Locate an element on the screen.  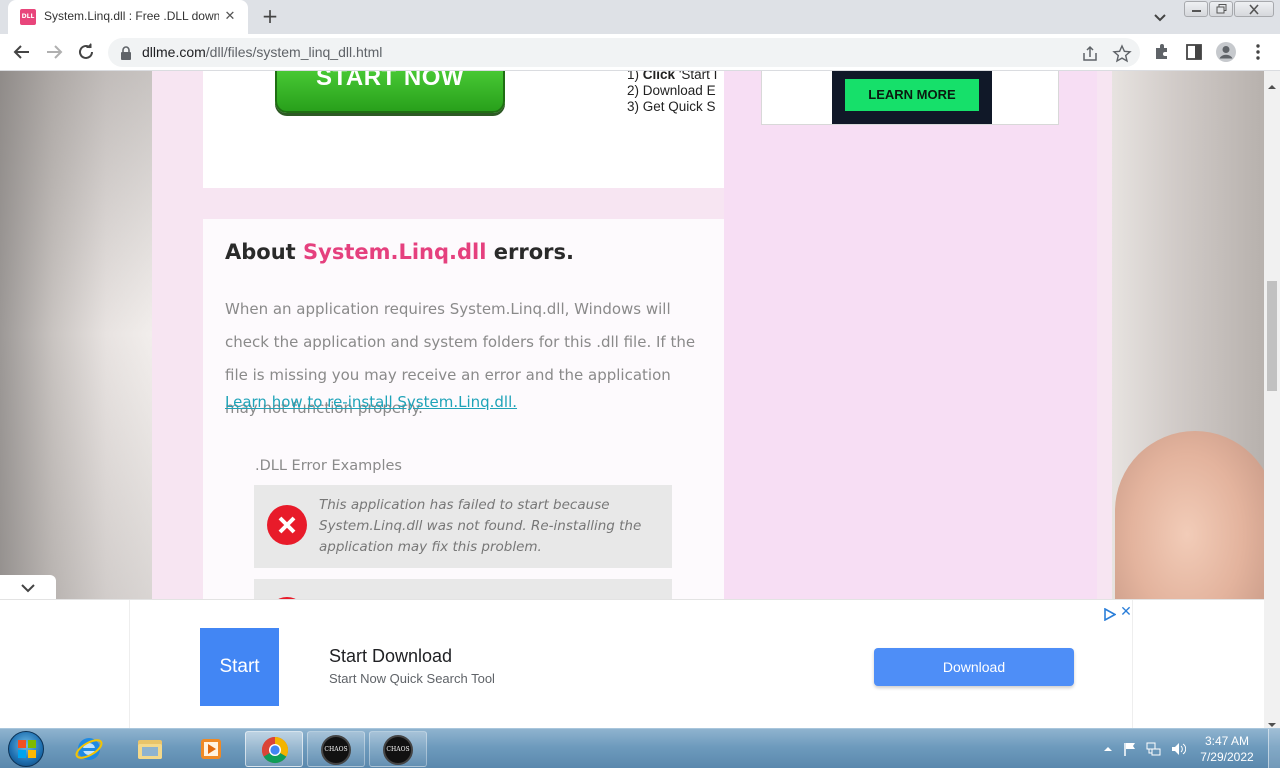
learn-more-button: LEARN MORE is located at coordinates (912, 95).